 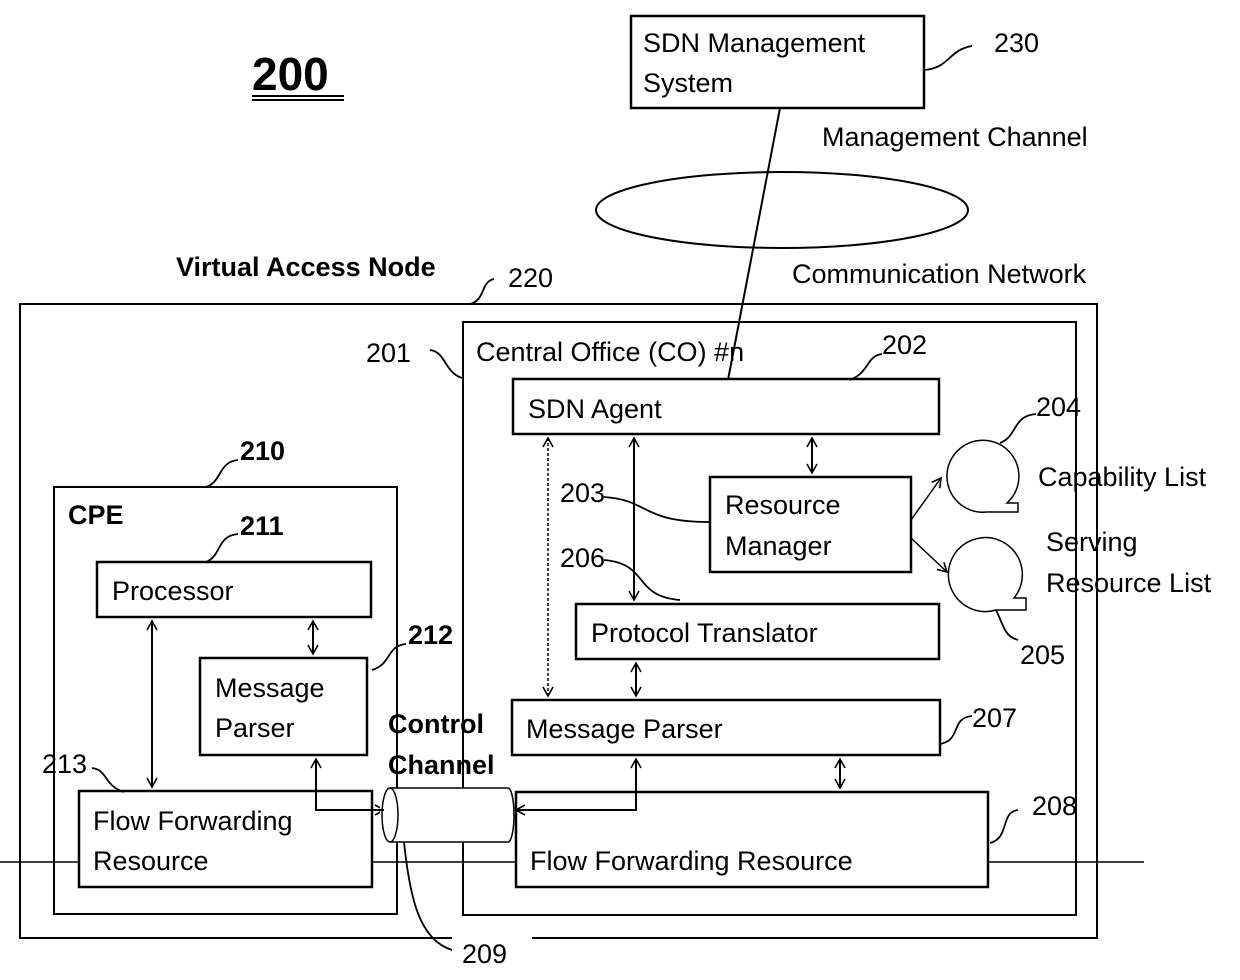 I want to click on resource-manager-label-2: Manager, so click(x=778, y=546).